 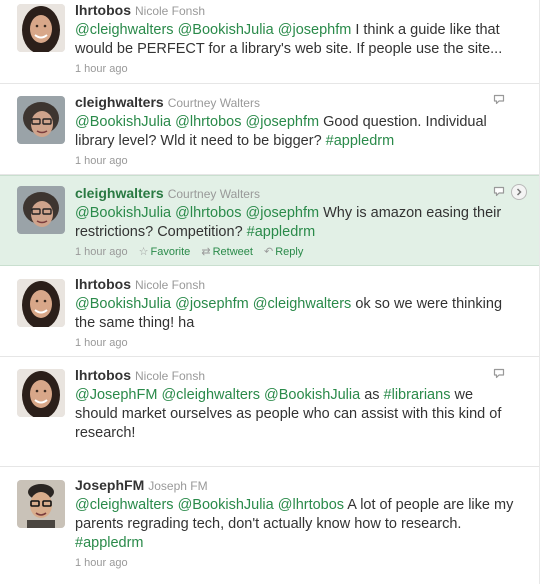 What do you see at coordinates (206, 252) in the screenshot?
I see `retweet-icon: ⇄` at bounding box center [206, 252].